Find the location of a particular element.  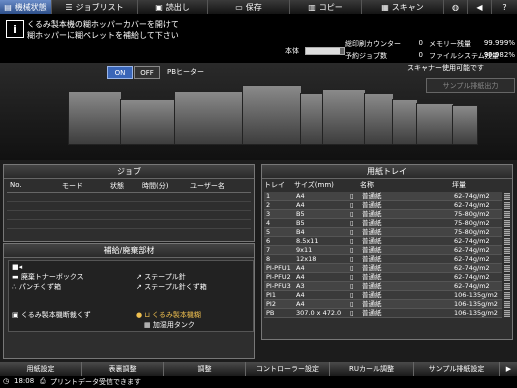

tab-label: 保存 is located at coordinates (253, 7).